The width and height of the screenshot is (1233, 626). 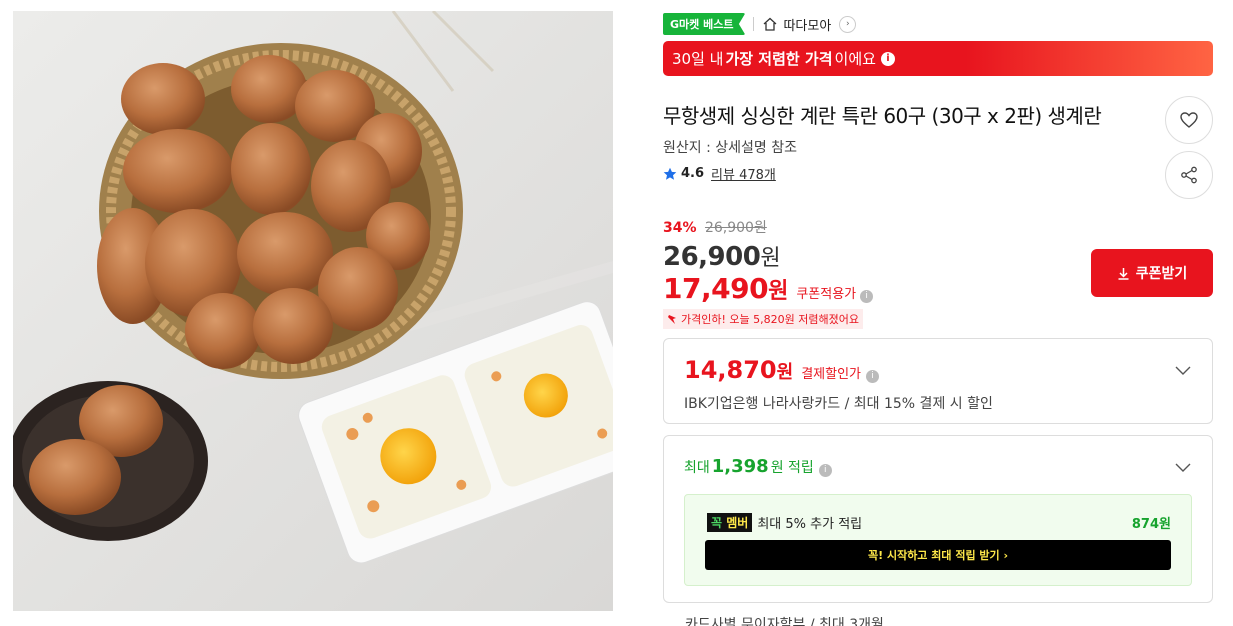 I want to click on original-price: 26,900원, so click(x=735, y=228).